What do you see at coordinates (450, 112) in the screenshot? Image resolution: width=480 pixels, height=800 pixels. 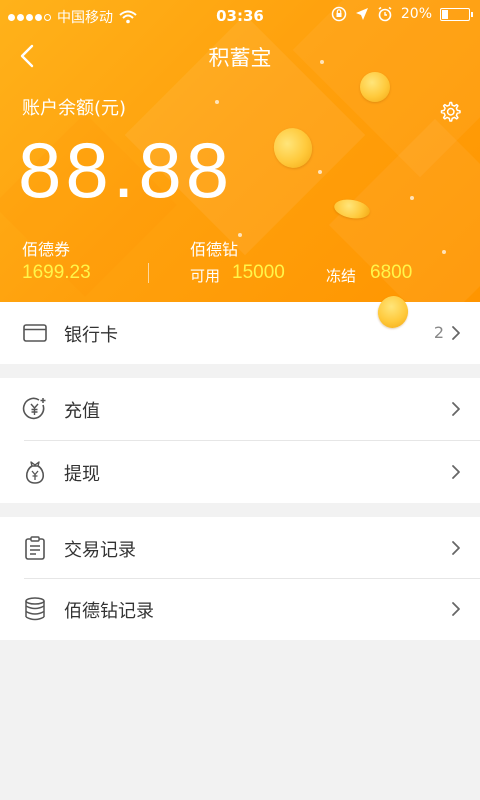 I see `gear-icon` at bounding box center [450, 112].